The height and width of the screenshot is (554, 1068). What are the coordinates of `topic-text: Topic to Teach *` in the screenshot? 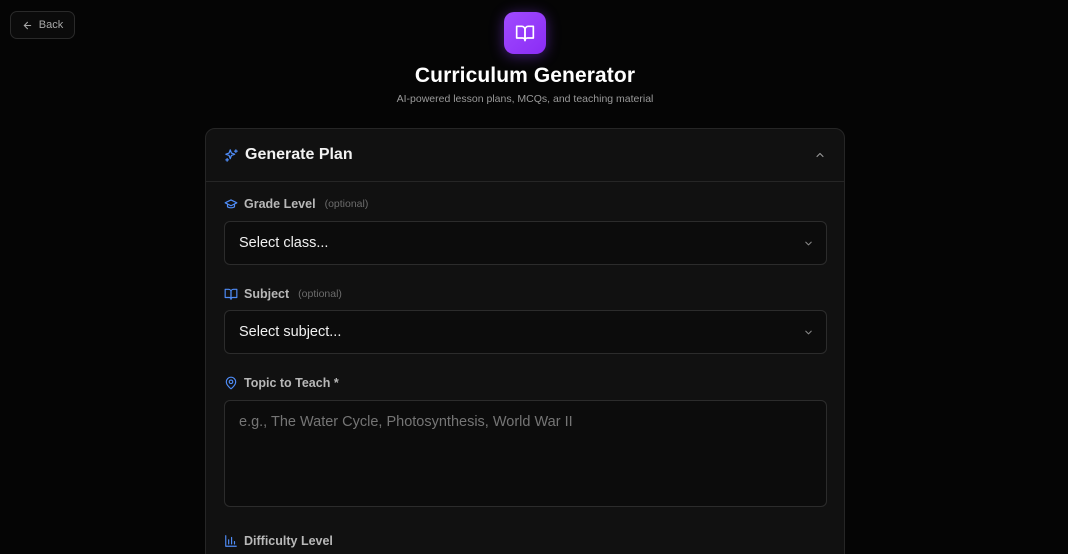 It's located at (291, 383).